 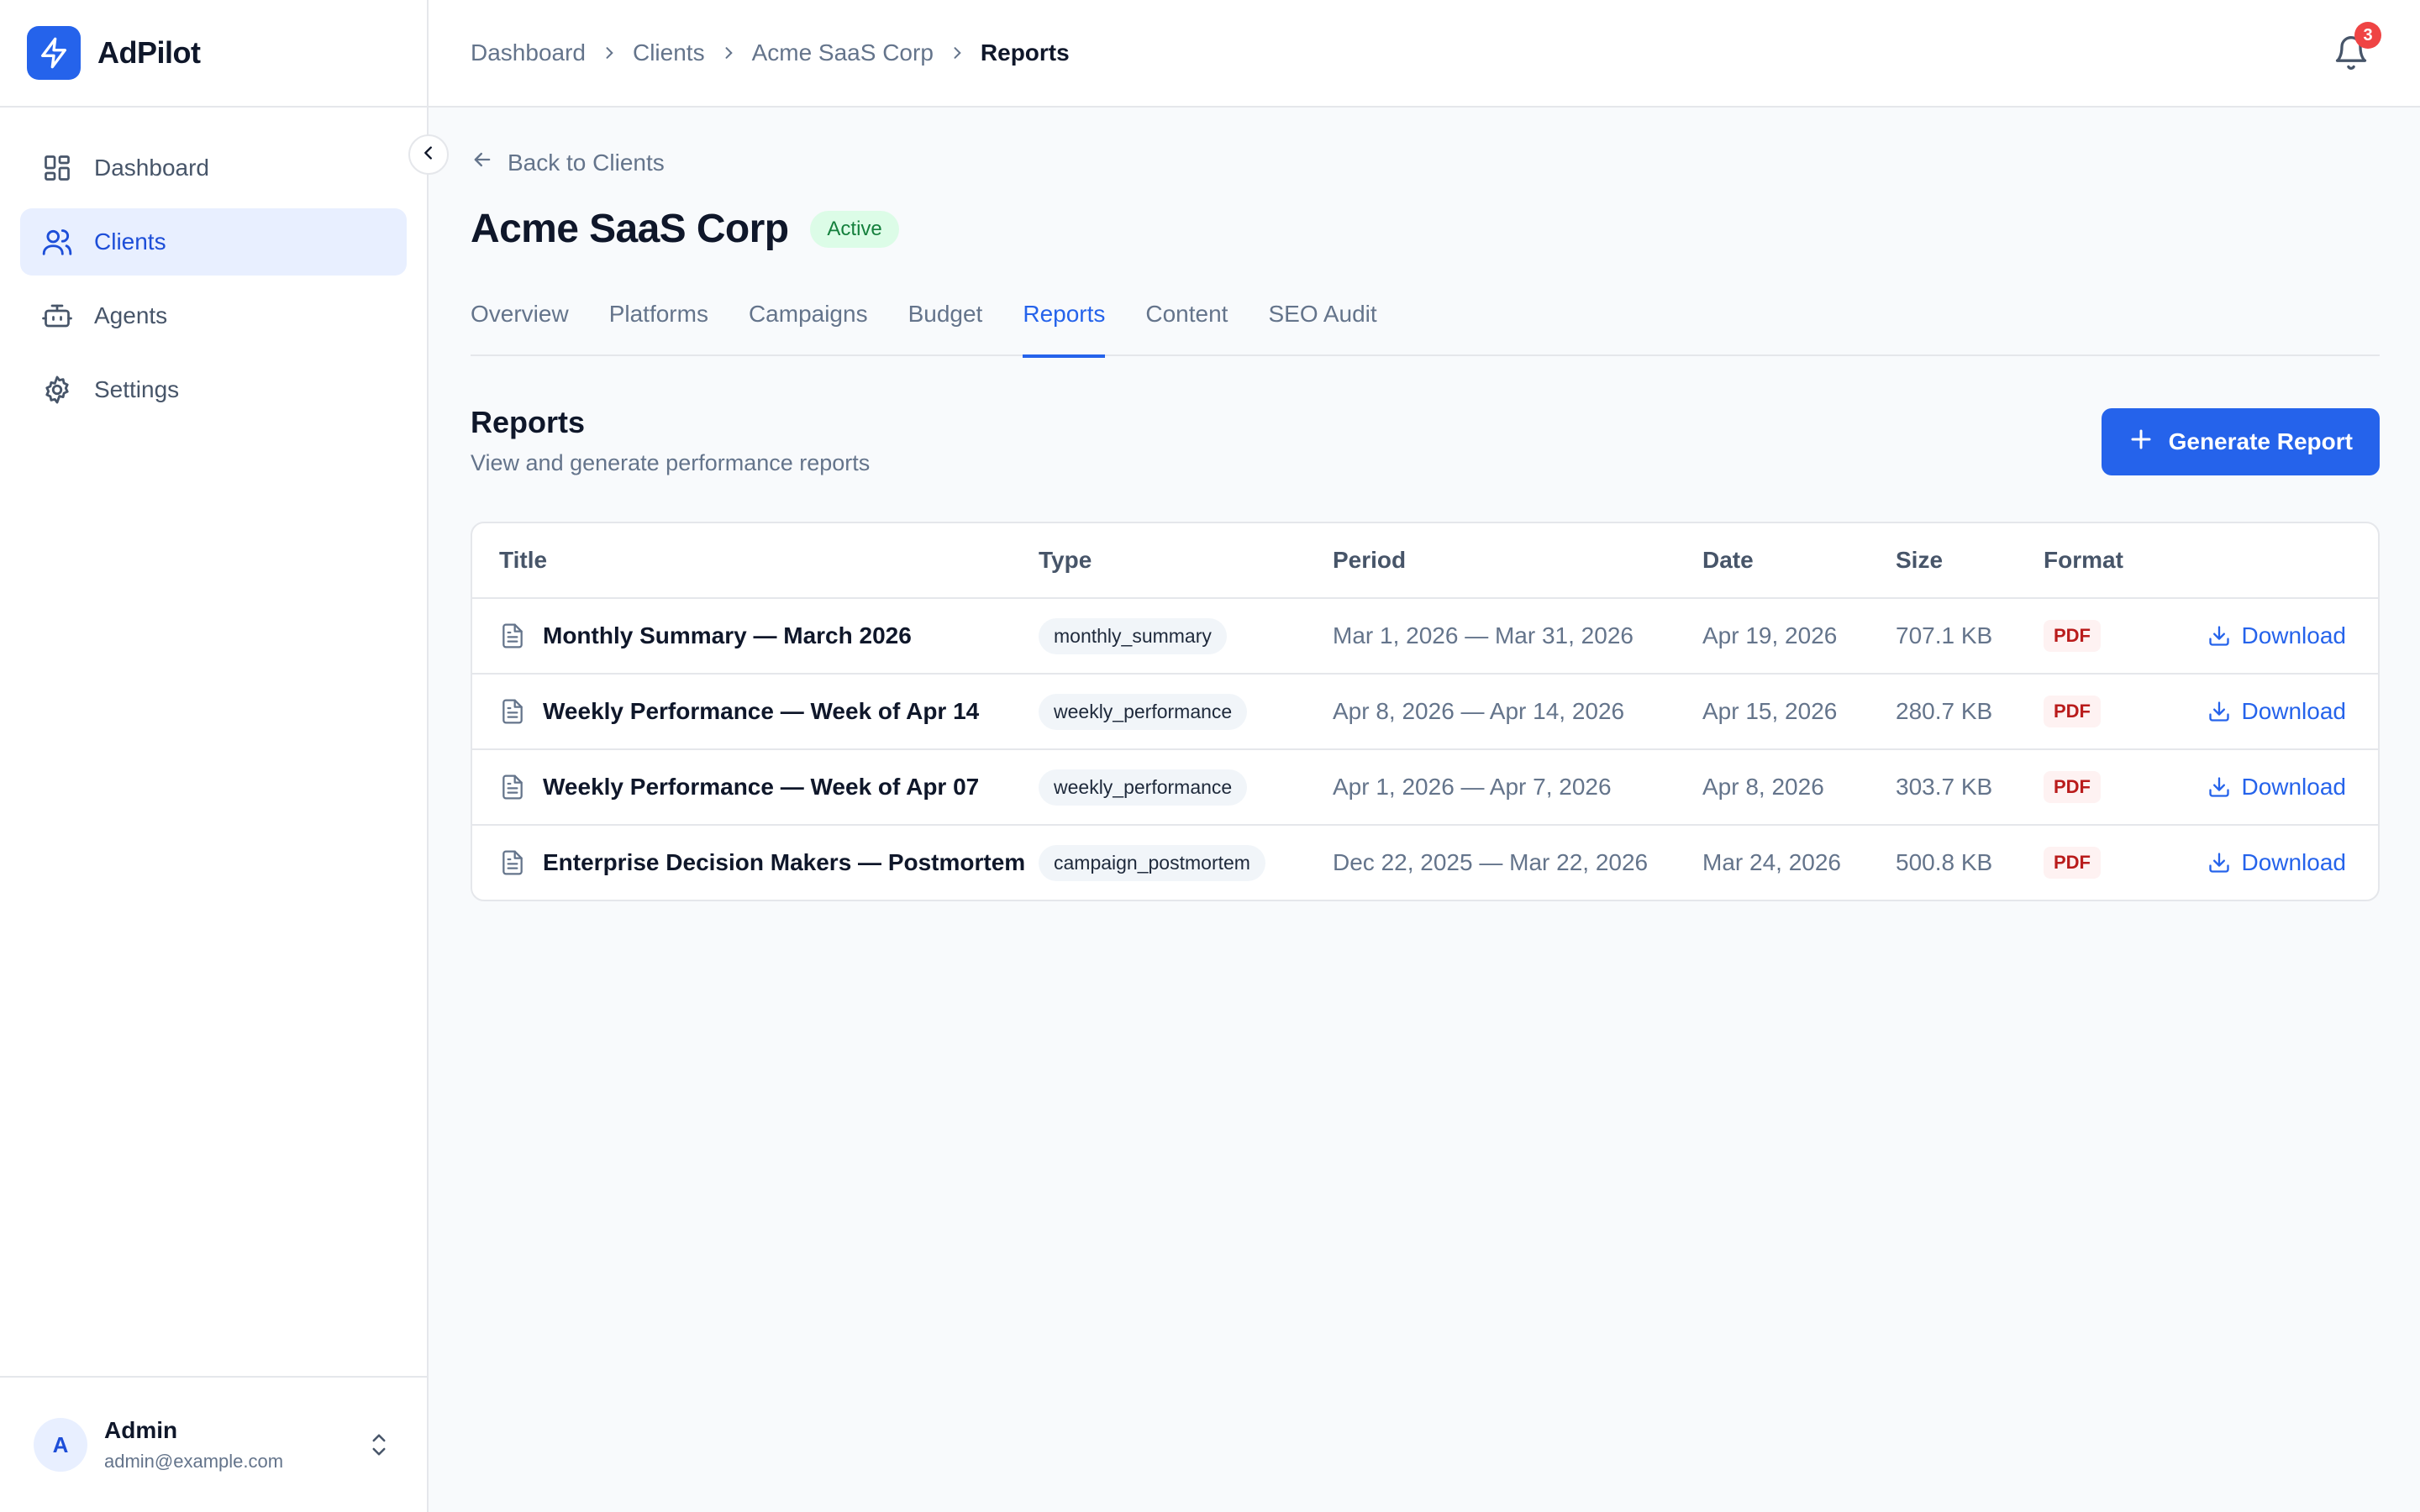 I want to click on report-type-chip: campaign_postmortem, so click(x=1152, y=862).